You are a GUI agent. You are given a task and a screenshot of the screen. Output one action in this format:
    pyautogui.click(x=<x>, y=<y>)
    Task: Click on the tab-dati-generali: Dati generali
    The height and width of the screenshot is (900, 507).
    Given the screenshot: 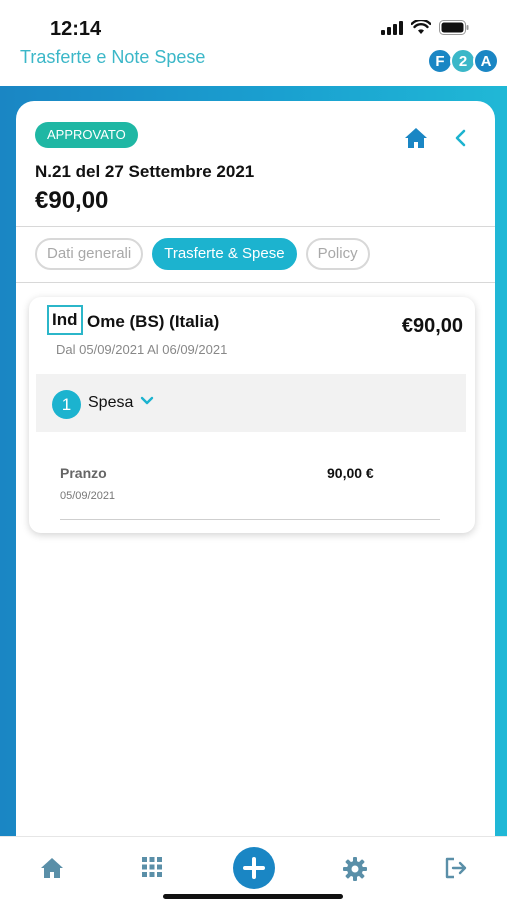 What is the action you would take?
    pyautogui.click(x=89, y=254)
    